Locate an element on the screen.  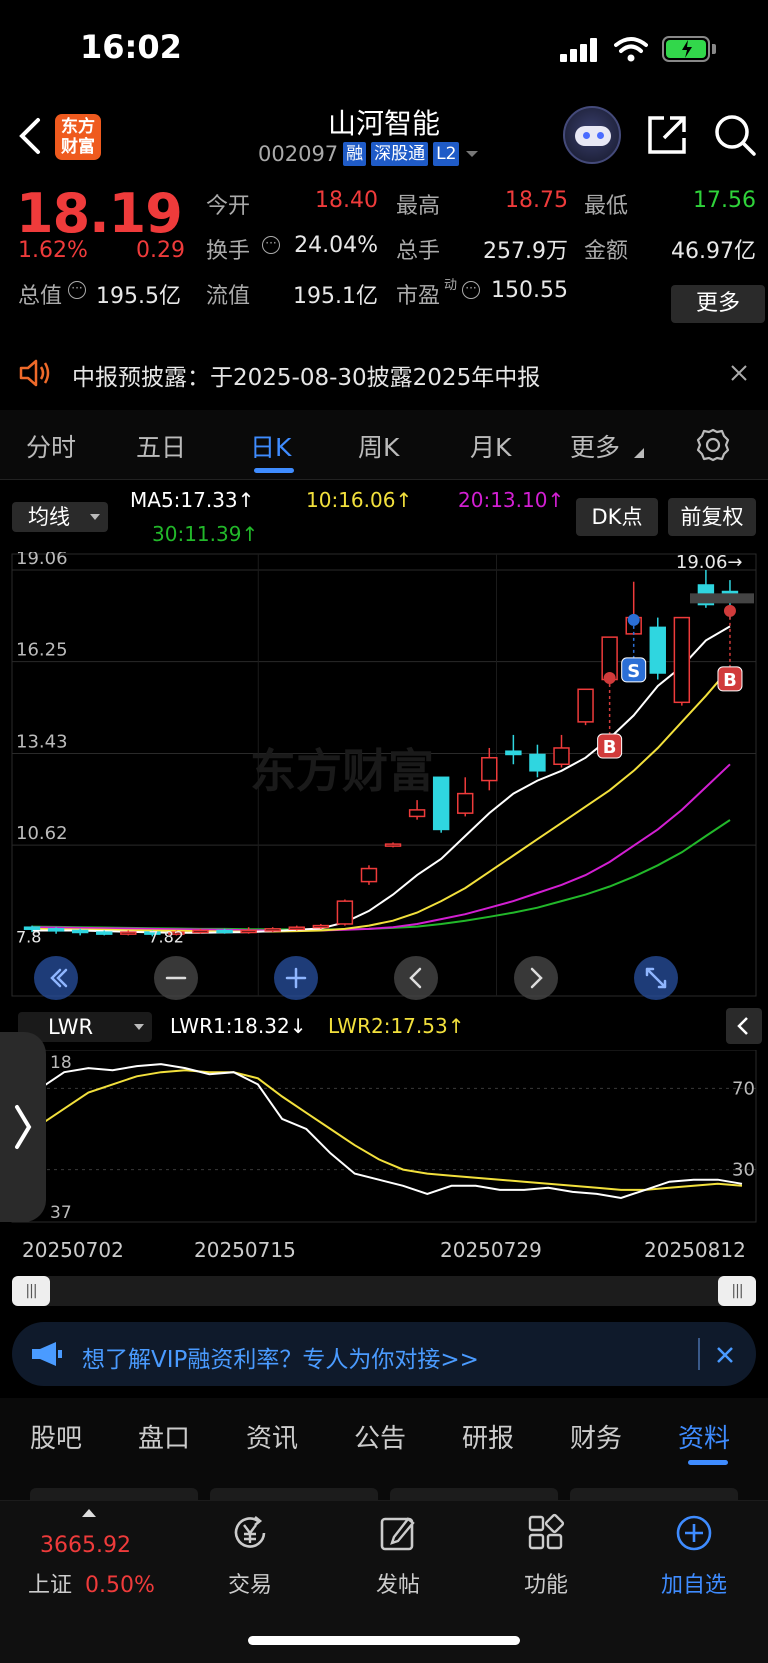
lwr-right-30: 30 is located at coordinates (743, 1170).